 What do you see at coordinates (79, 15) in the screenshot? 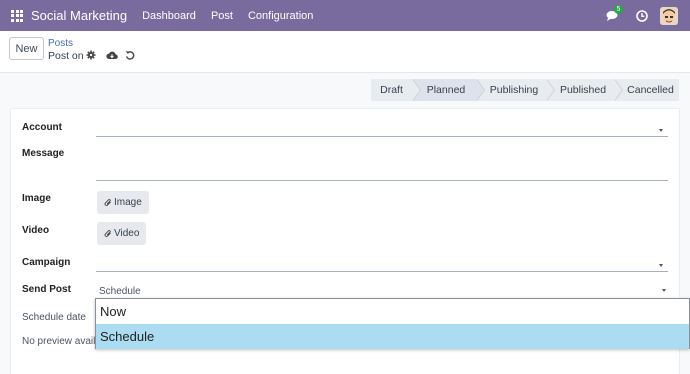
I see `app-name: Social Marketing` at bounding box center [79, 15].